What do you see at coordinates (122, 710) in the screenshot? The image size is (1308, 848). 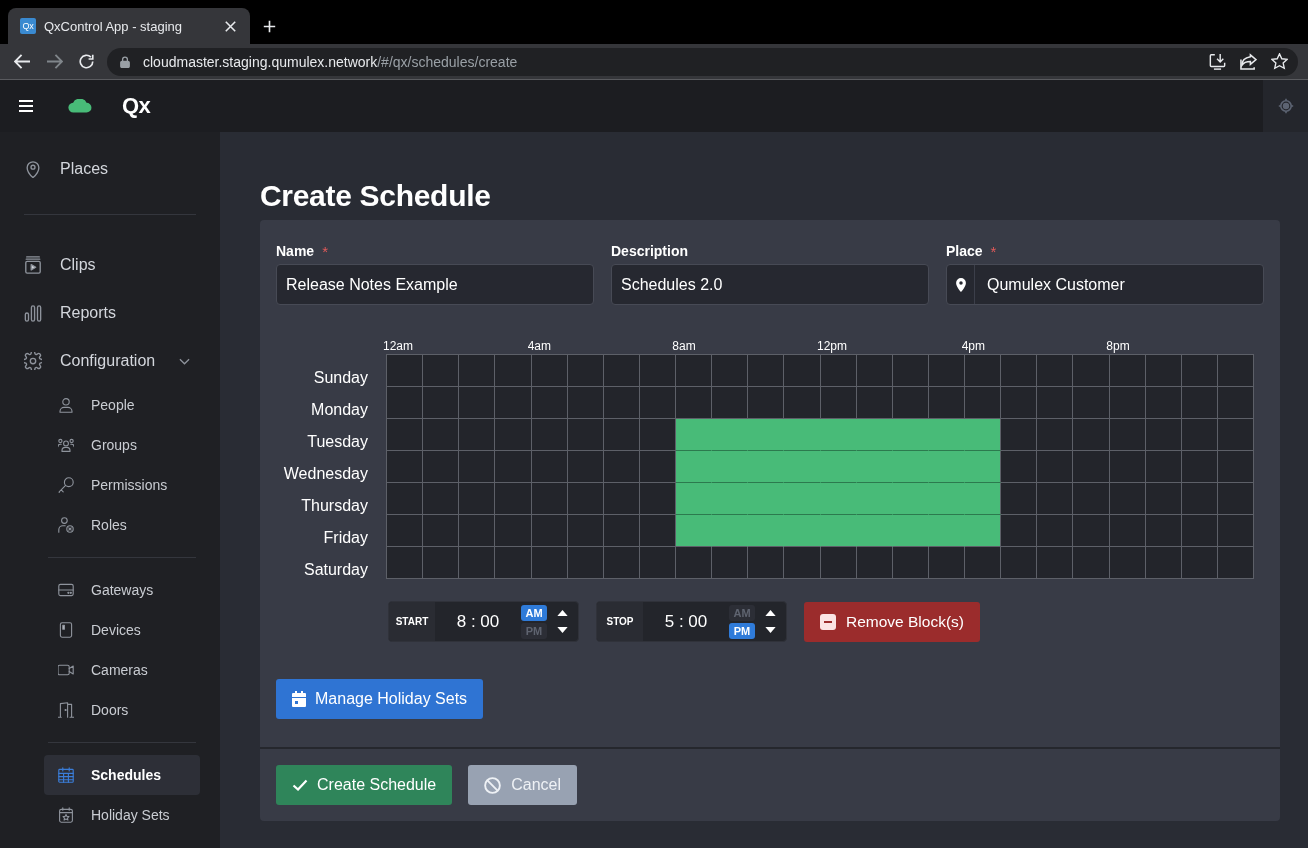 I see `sidebar-item: Doors` at bounding box center [122, 710].